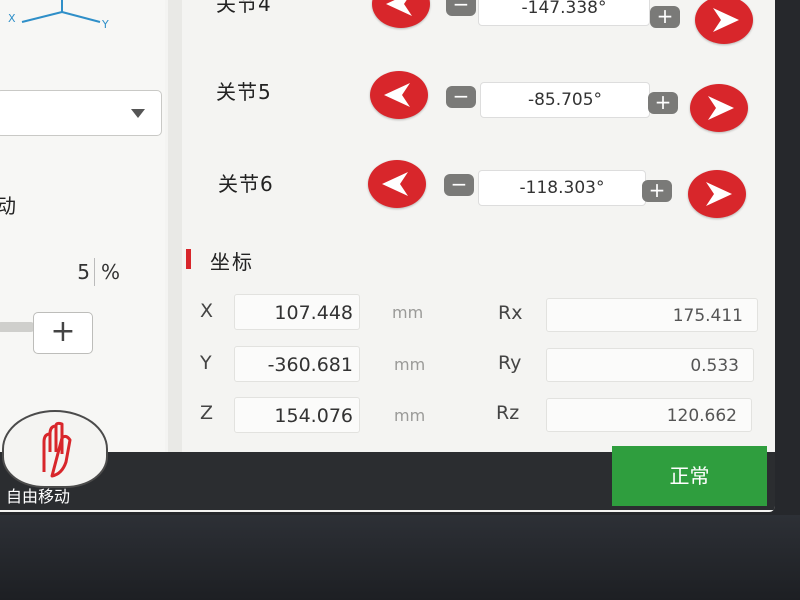 The width and height of the screenshot is (800, 600). What do you see at coordinates (61, 11) in the screenshot?
I see `axis-indicator-icon` at bounding box center [61, 11].